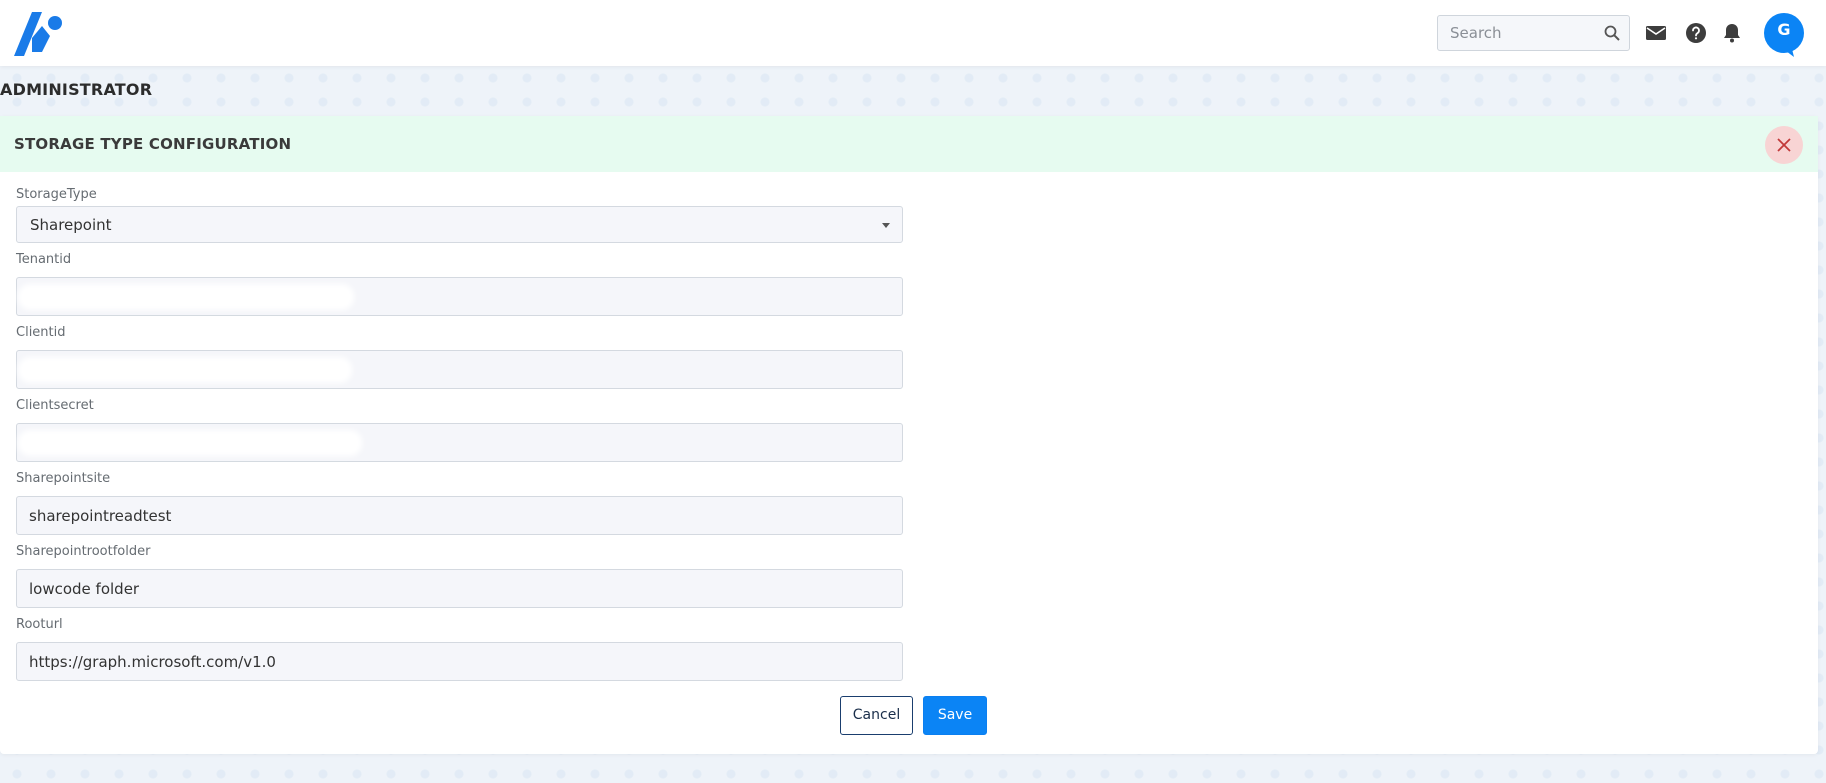  What do you see at coordinates (55, 405) in the screenshot?
I see `client-secret-label: Clientsecret` at bounding box center [55, 405].